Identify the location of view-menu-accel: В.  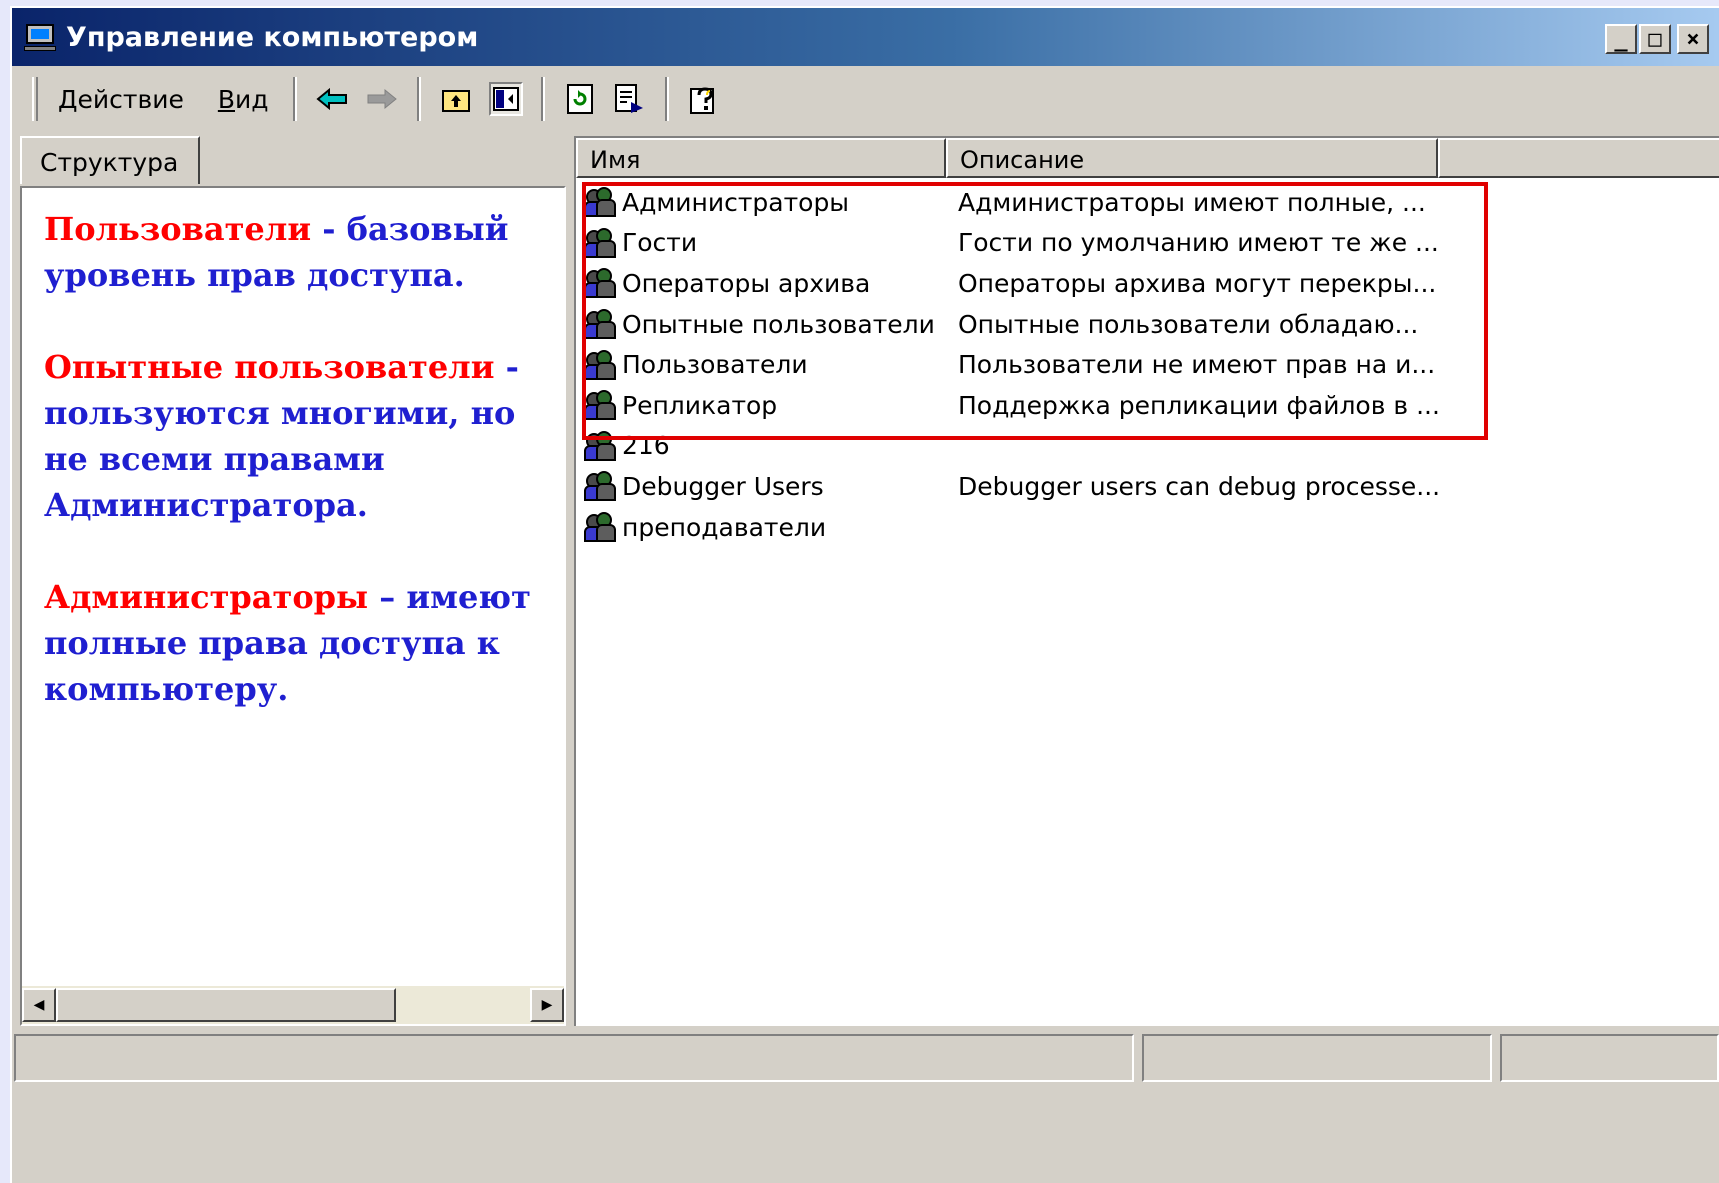
(226, 99).